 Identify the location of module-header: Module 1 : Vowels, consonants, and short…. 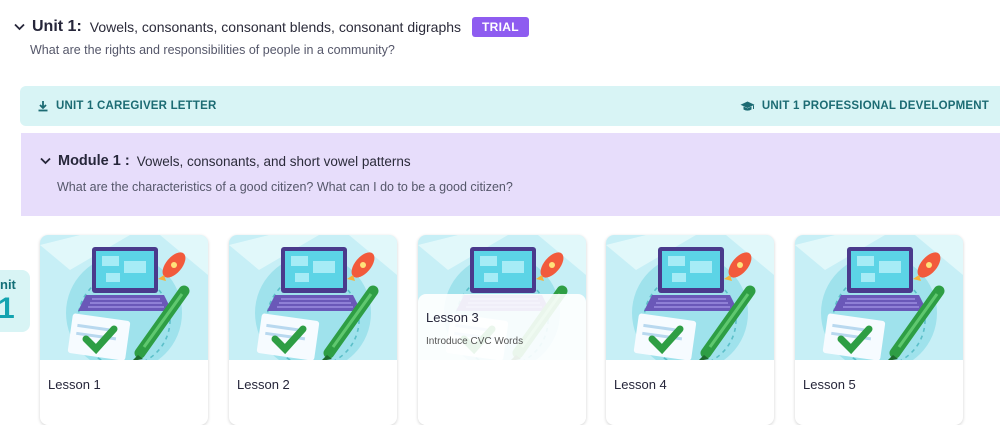
(224, 161).